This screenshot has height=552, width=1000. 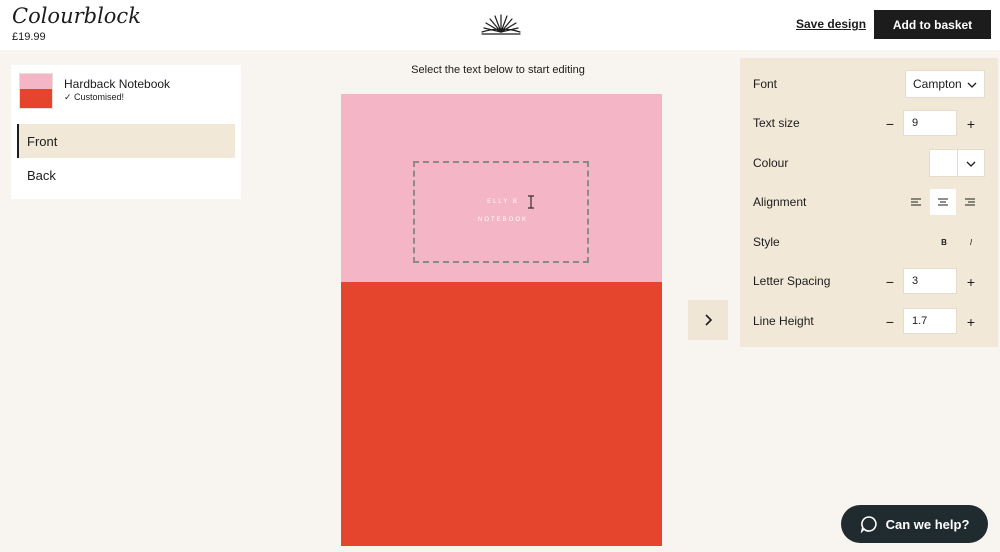 I want to click on product-price: £19.99, so click(x=29, y=37).